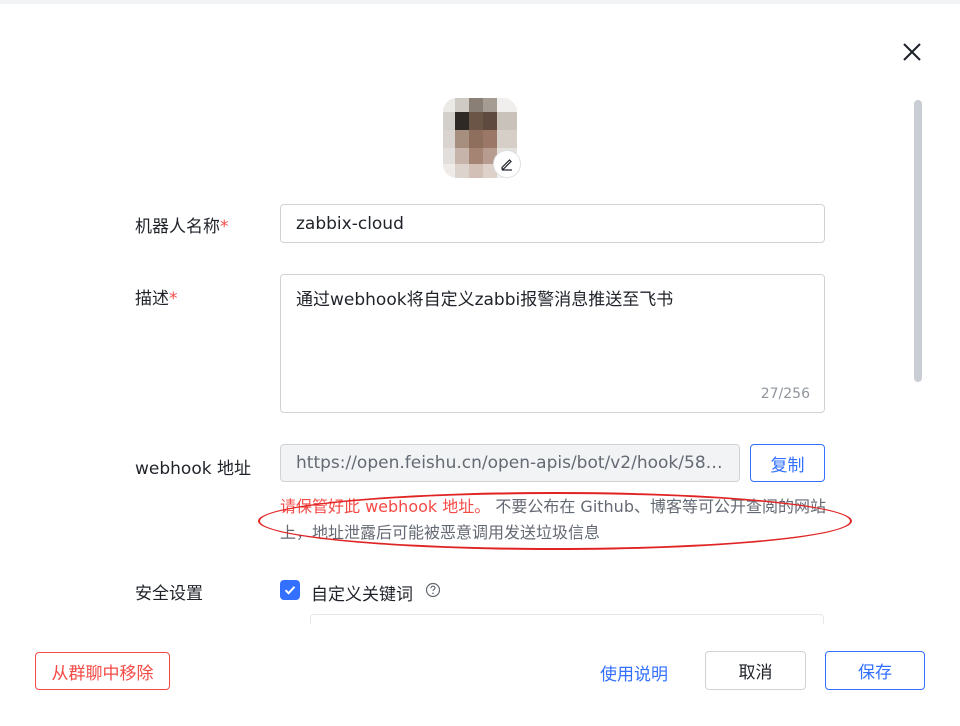 Image resolution: width=960 pixels, height=726 pixels. I want to click on custom-keyword-checkbox, so click(290, 590).